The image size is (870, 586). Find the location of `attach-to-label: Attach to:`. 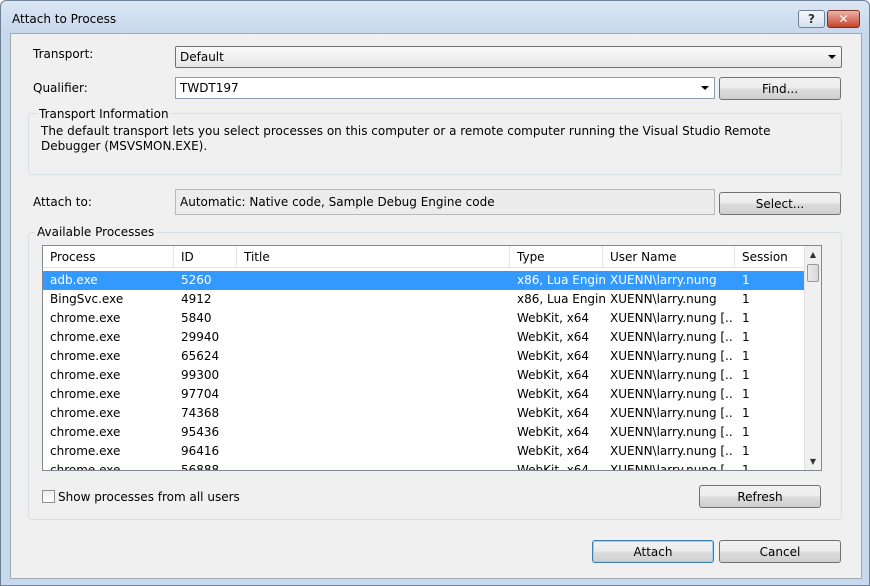

attach-to-label: Attach to: is located at coordinates (62, 202).